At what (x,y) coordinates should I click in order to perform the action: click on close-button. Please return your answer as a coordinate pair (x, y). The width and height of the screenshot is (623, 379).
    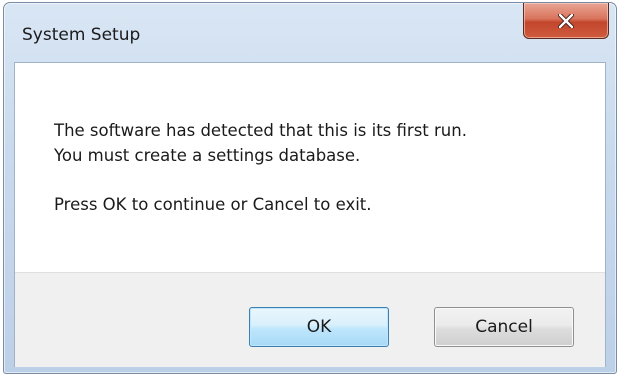
    Looking at the image, I should click on (566, 21).